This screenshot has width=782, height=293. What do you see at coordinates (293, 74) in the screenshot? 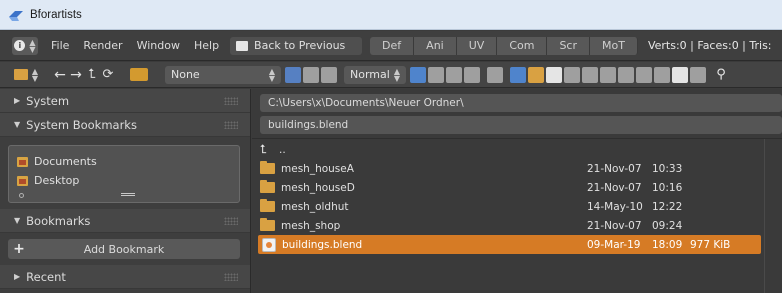
I see `short-list-icon` at bounding box center [293, 74].